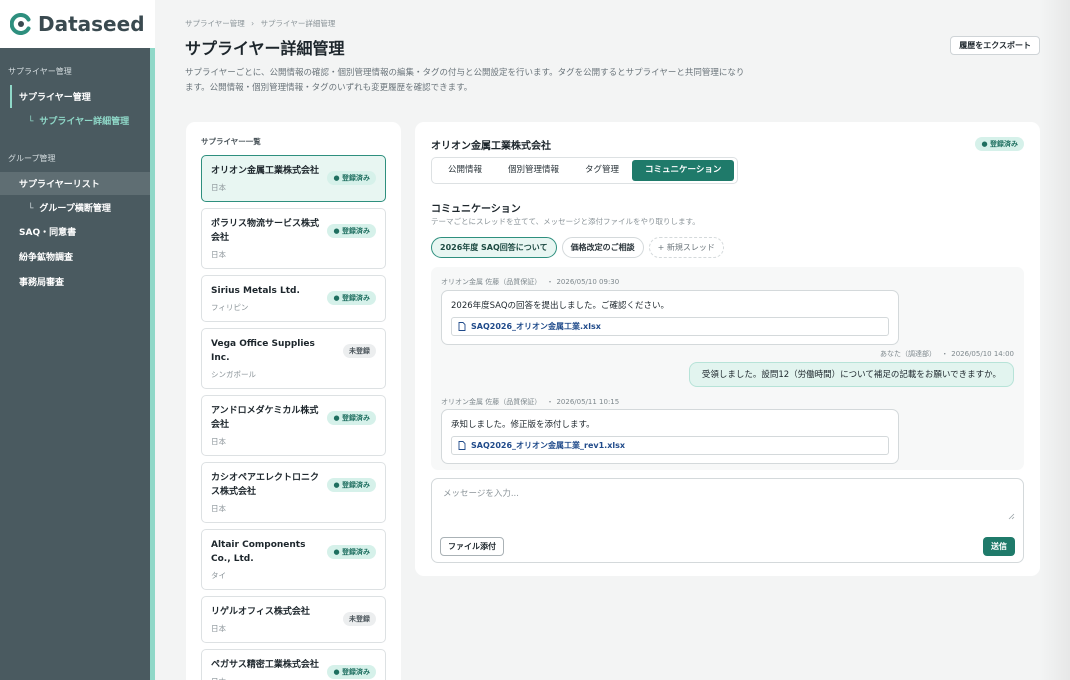  What do you see at coordinates (293, 178) in the screenshot?
I see `supplier-card: オリオン金属工業株式会社 日本 ● 登録済み` at bounding box center [293, 178].